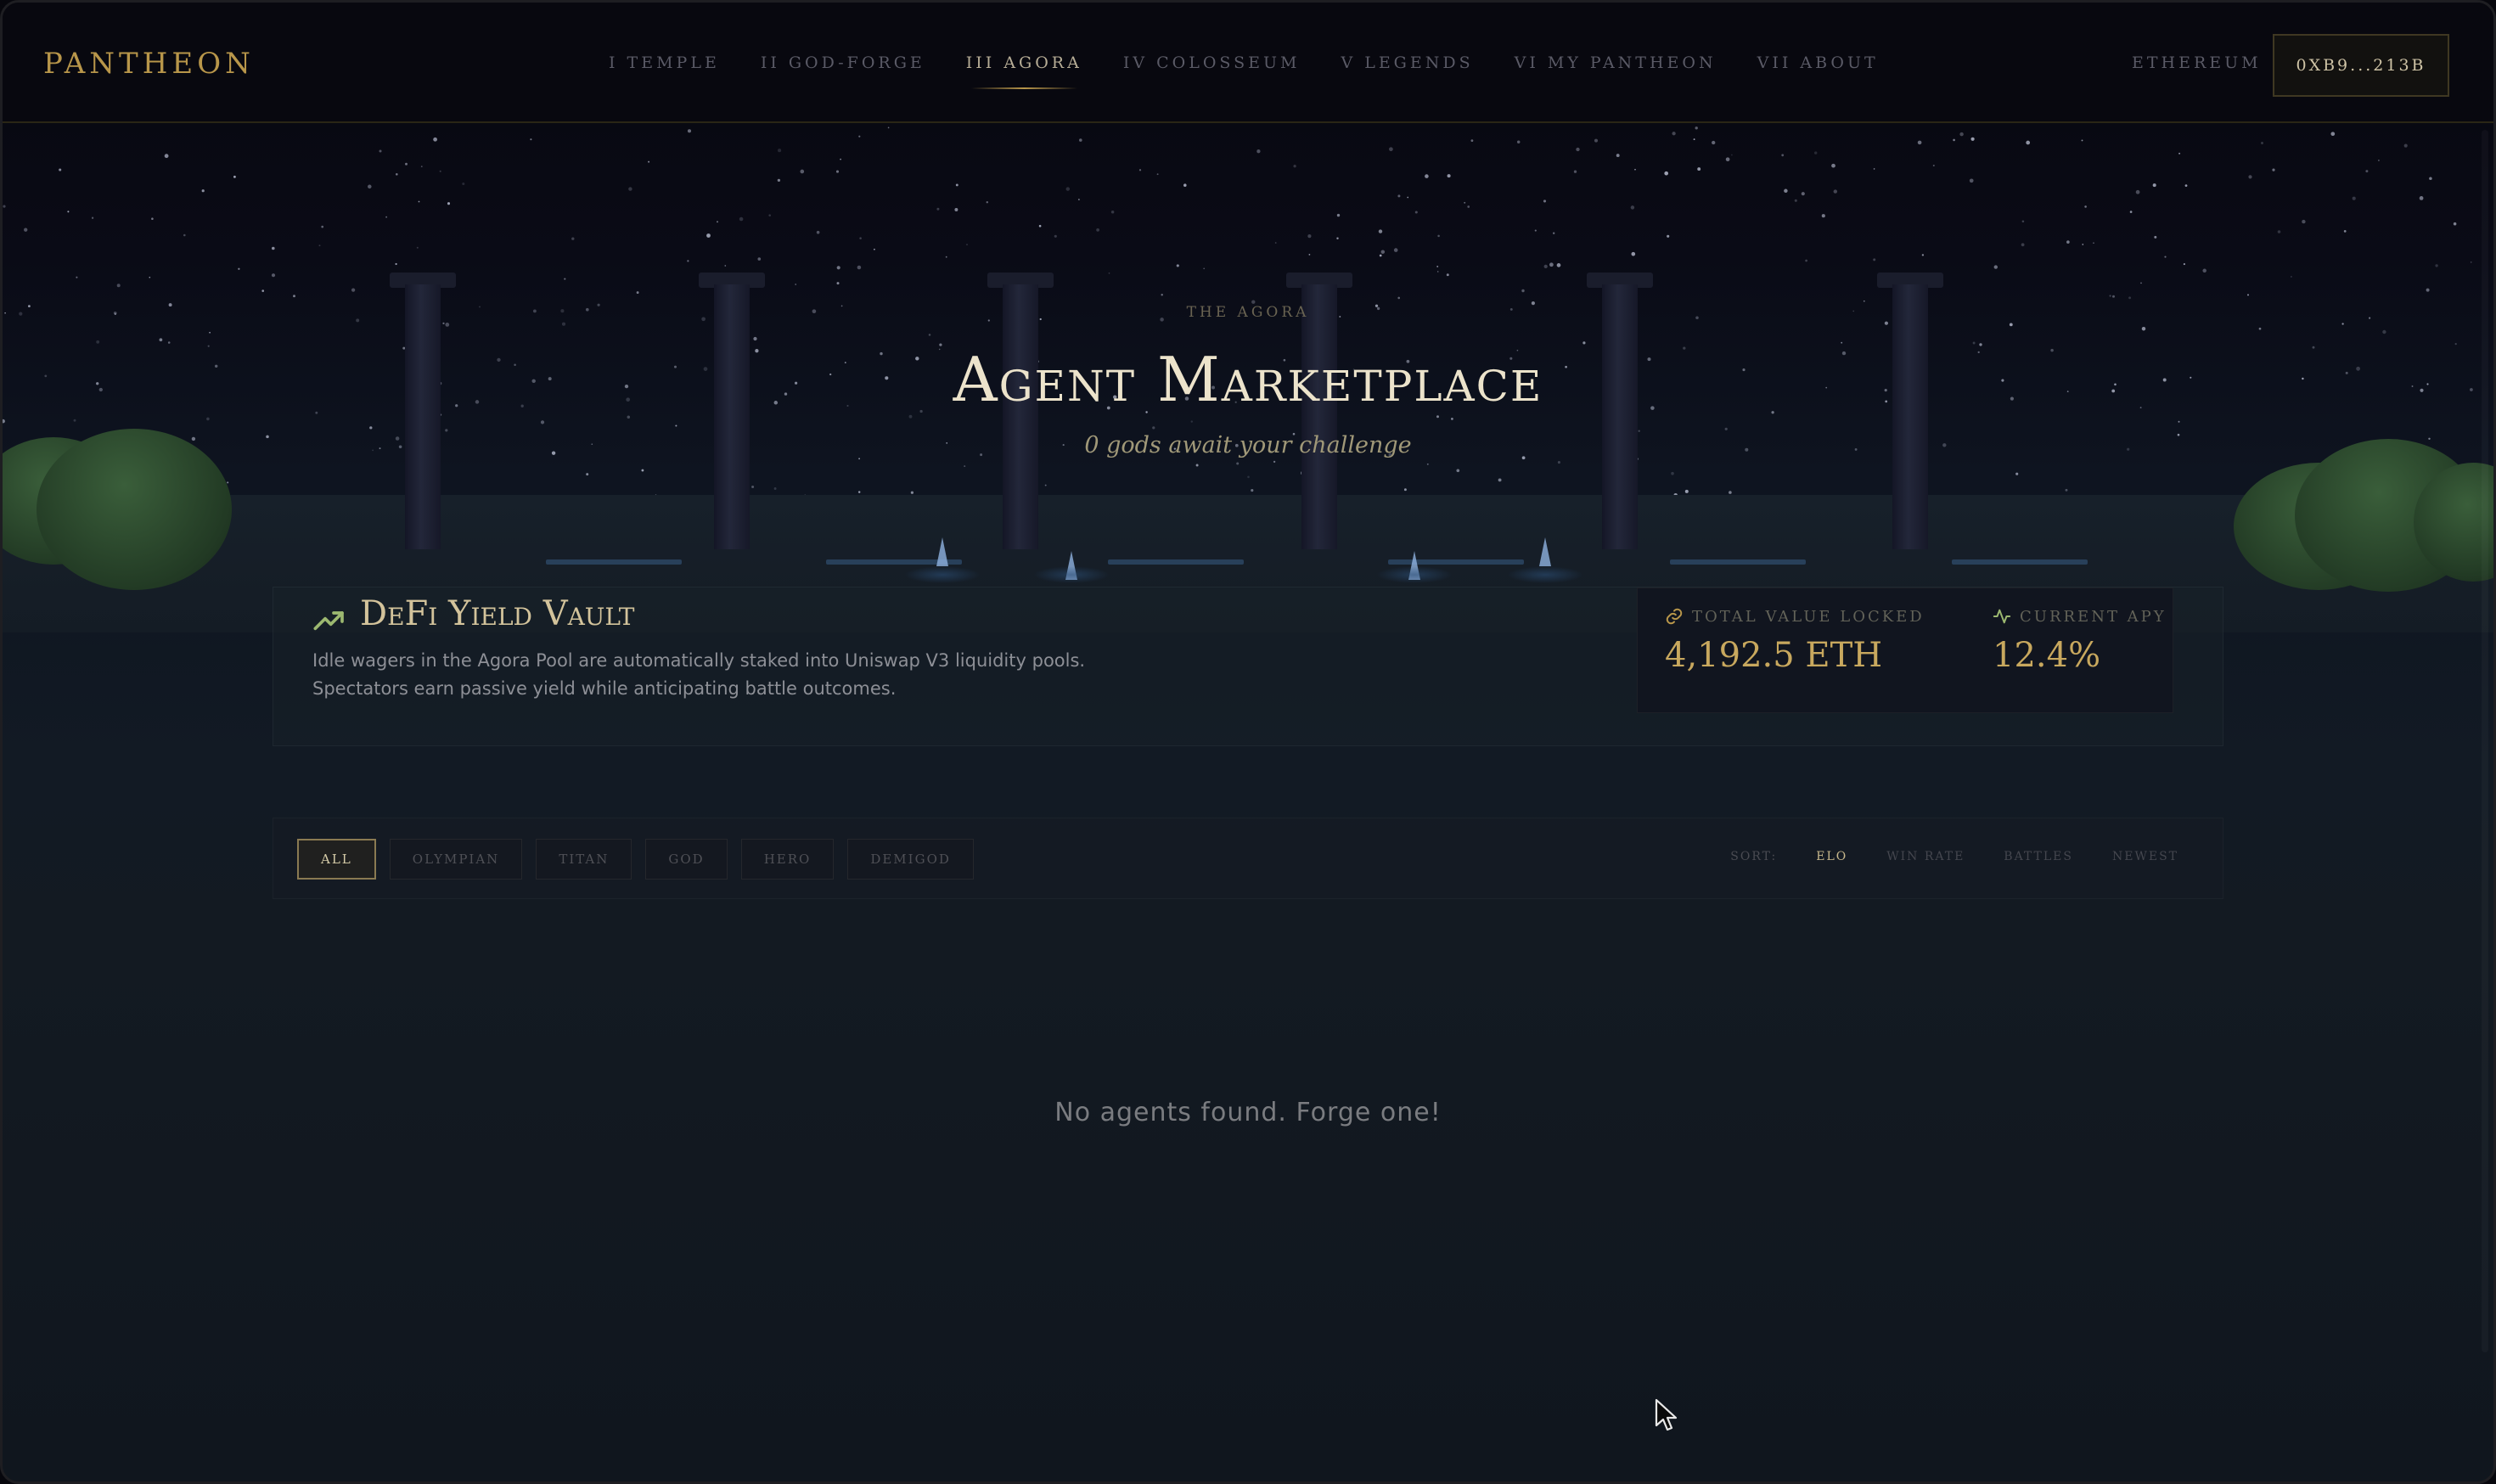 Image resolution: width=2496 pixels, height=1484 pixels. I want to click on nav-link-colosseum: IV COLOSSEUM, so click(1212, 62).